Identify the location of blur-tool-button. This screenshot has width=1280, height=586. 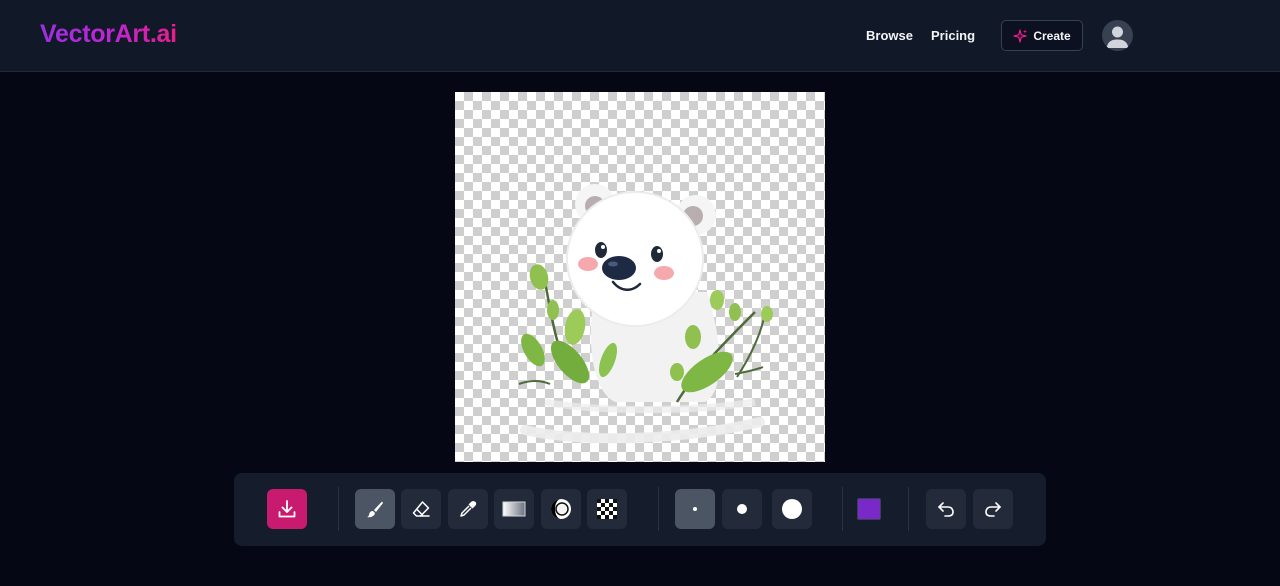
(561, 509).